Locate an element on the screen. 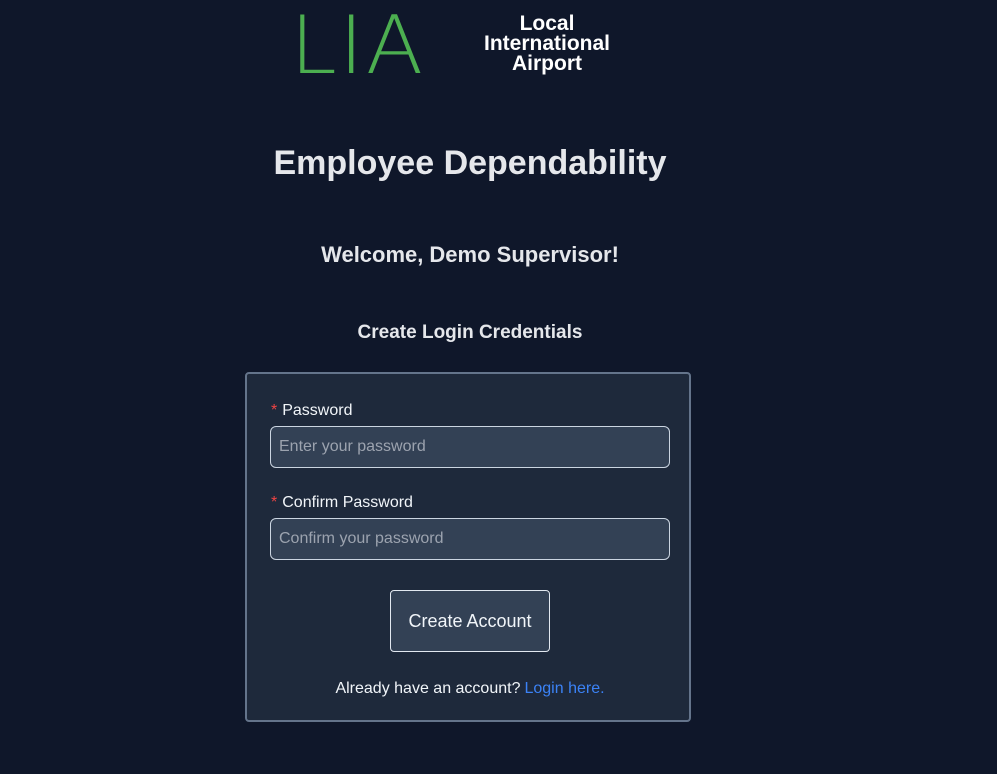 The image size is (997, 774). logo-wordmark: Local International Airport is located at coordinates (547, 43).